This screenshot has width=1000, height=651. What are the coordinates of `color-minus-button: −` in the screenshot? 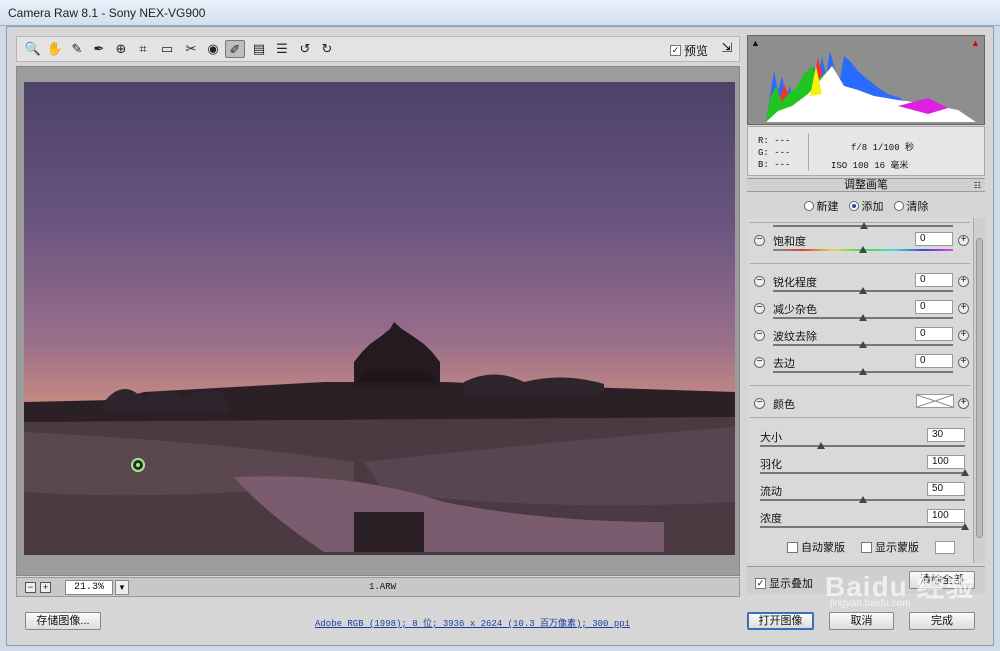 It's located at (759, 403).